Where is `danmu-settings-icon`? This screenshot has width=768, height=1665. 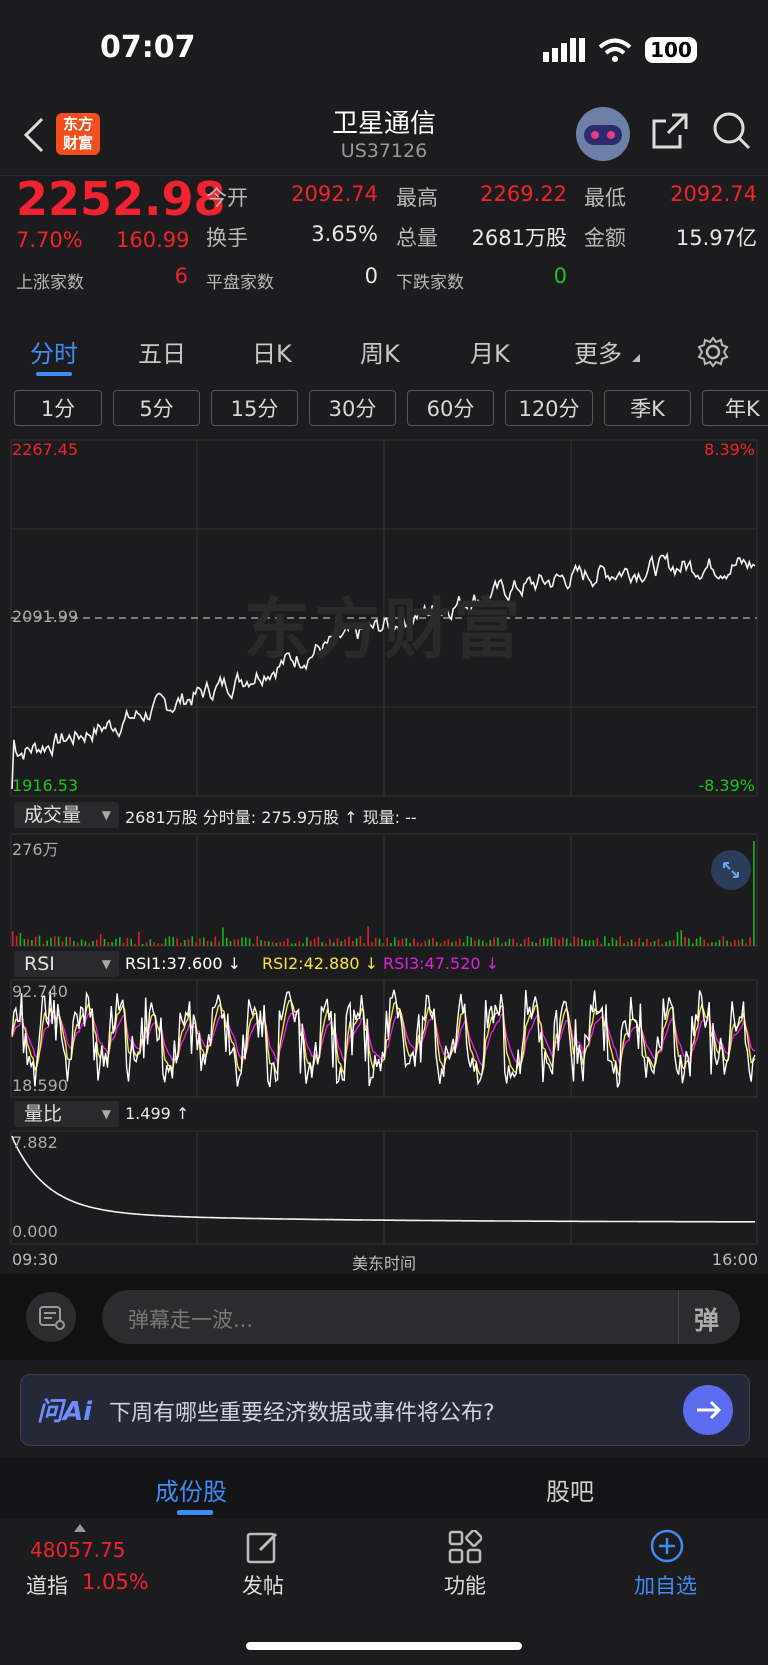
danmu-settings-icon is located at coordinates (51, 1317).